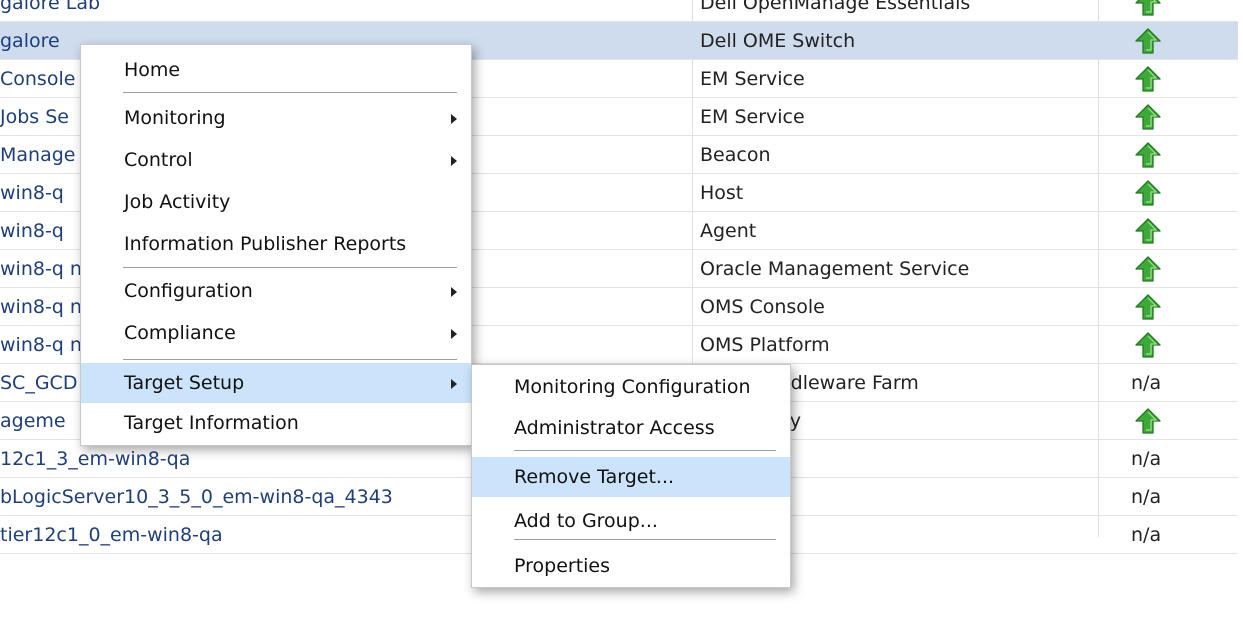  Describe the element at coordinates (765, 345) in the screenshot. I see `target-type: OMS Platform` at that location.